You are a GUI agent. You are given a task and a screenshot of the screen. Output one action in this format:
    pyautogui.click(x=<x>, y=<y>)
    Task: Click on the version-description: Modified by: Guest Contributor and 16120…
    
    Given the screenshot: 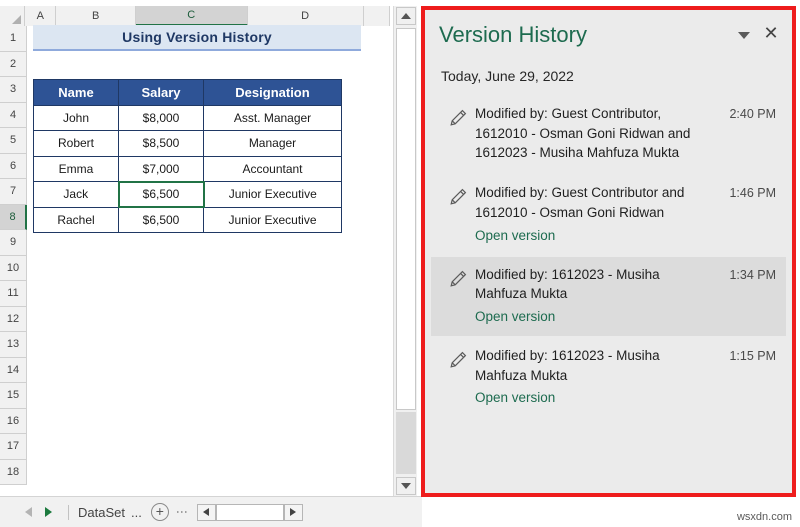 What is the action you would take?
    pyautogui.click(x=580, y=202)
    